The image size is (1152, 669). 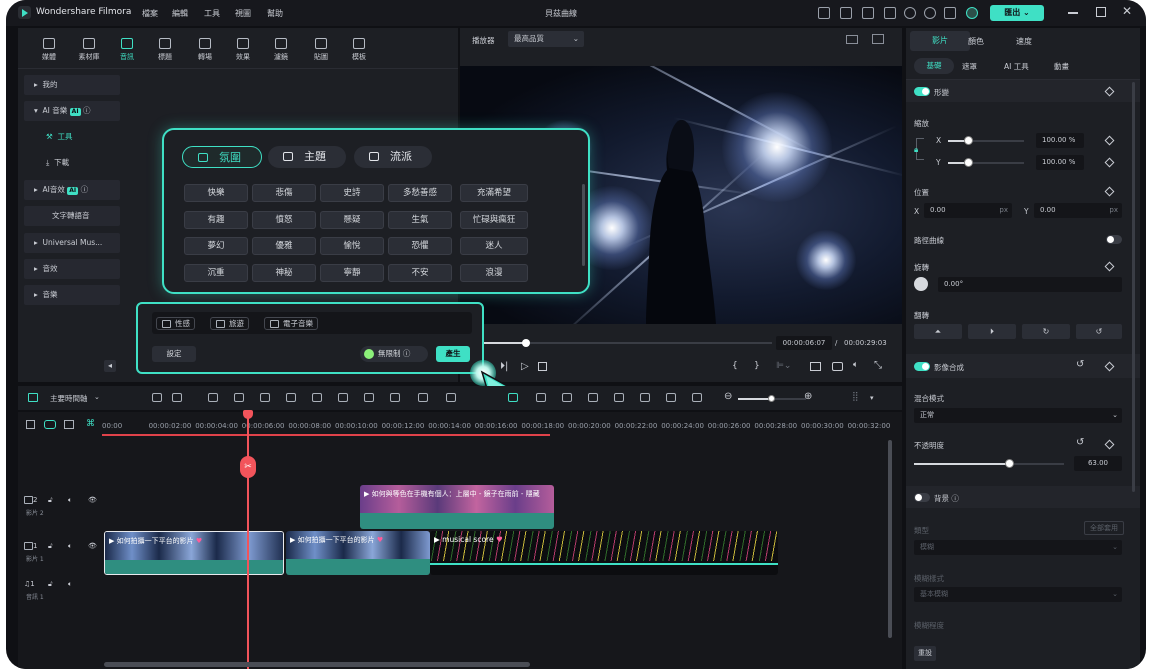 What do you see at coordinates (420, 220) in the screenshot?
I see `mood-chip: 生氣` at bounding box center [420, 220].